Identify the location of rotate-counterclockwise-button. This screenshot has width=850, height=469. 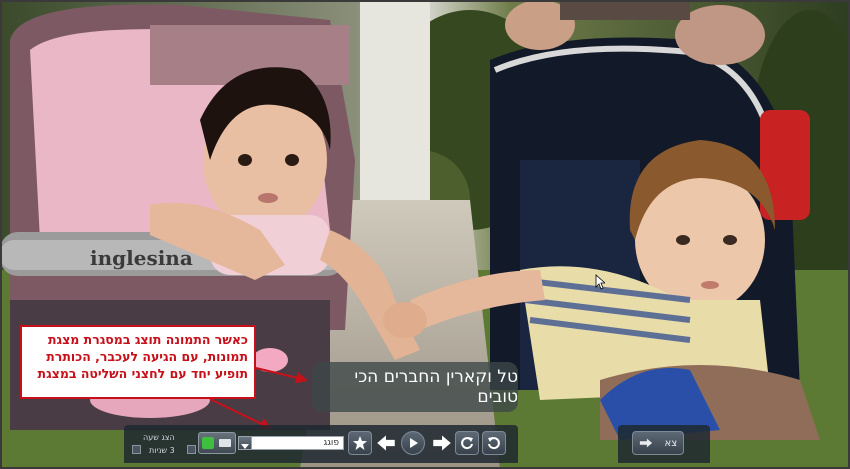
(494, 443).